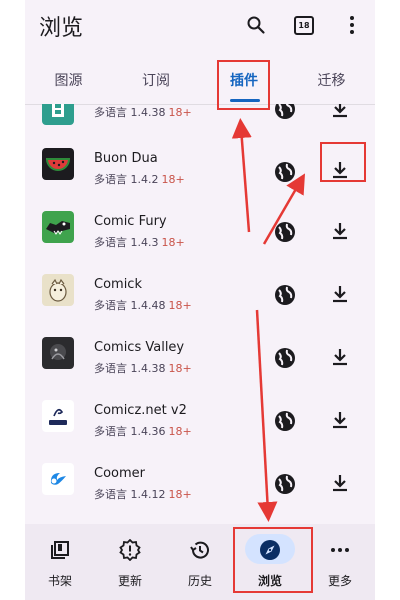 This screenshot has height=600, width=400. I want to click on watermelon-icon, so click(58, 164).